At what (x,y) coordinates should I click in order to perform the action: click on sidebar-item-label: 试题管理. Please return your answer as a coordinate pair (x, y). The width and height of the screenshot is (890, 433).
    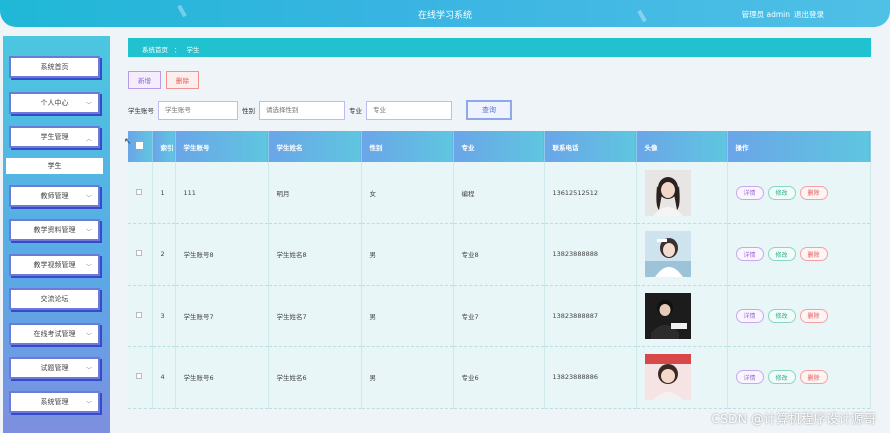
    Looking at the image, I should click on (54, 368).